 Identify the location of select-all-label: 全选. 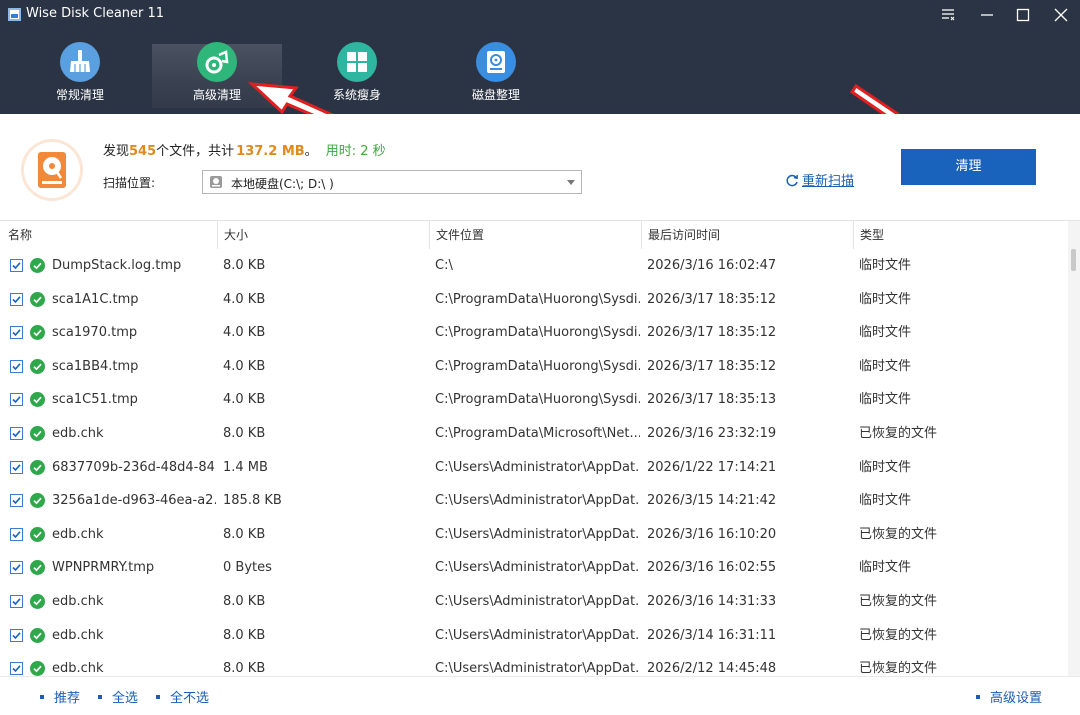
(125, 698).